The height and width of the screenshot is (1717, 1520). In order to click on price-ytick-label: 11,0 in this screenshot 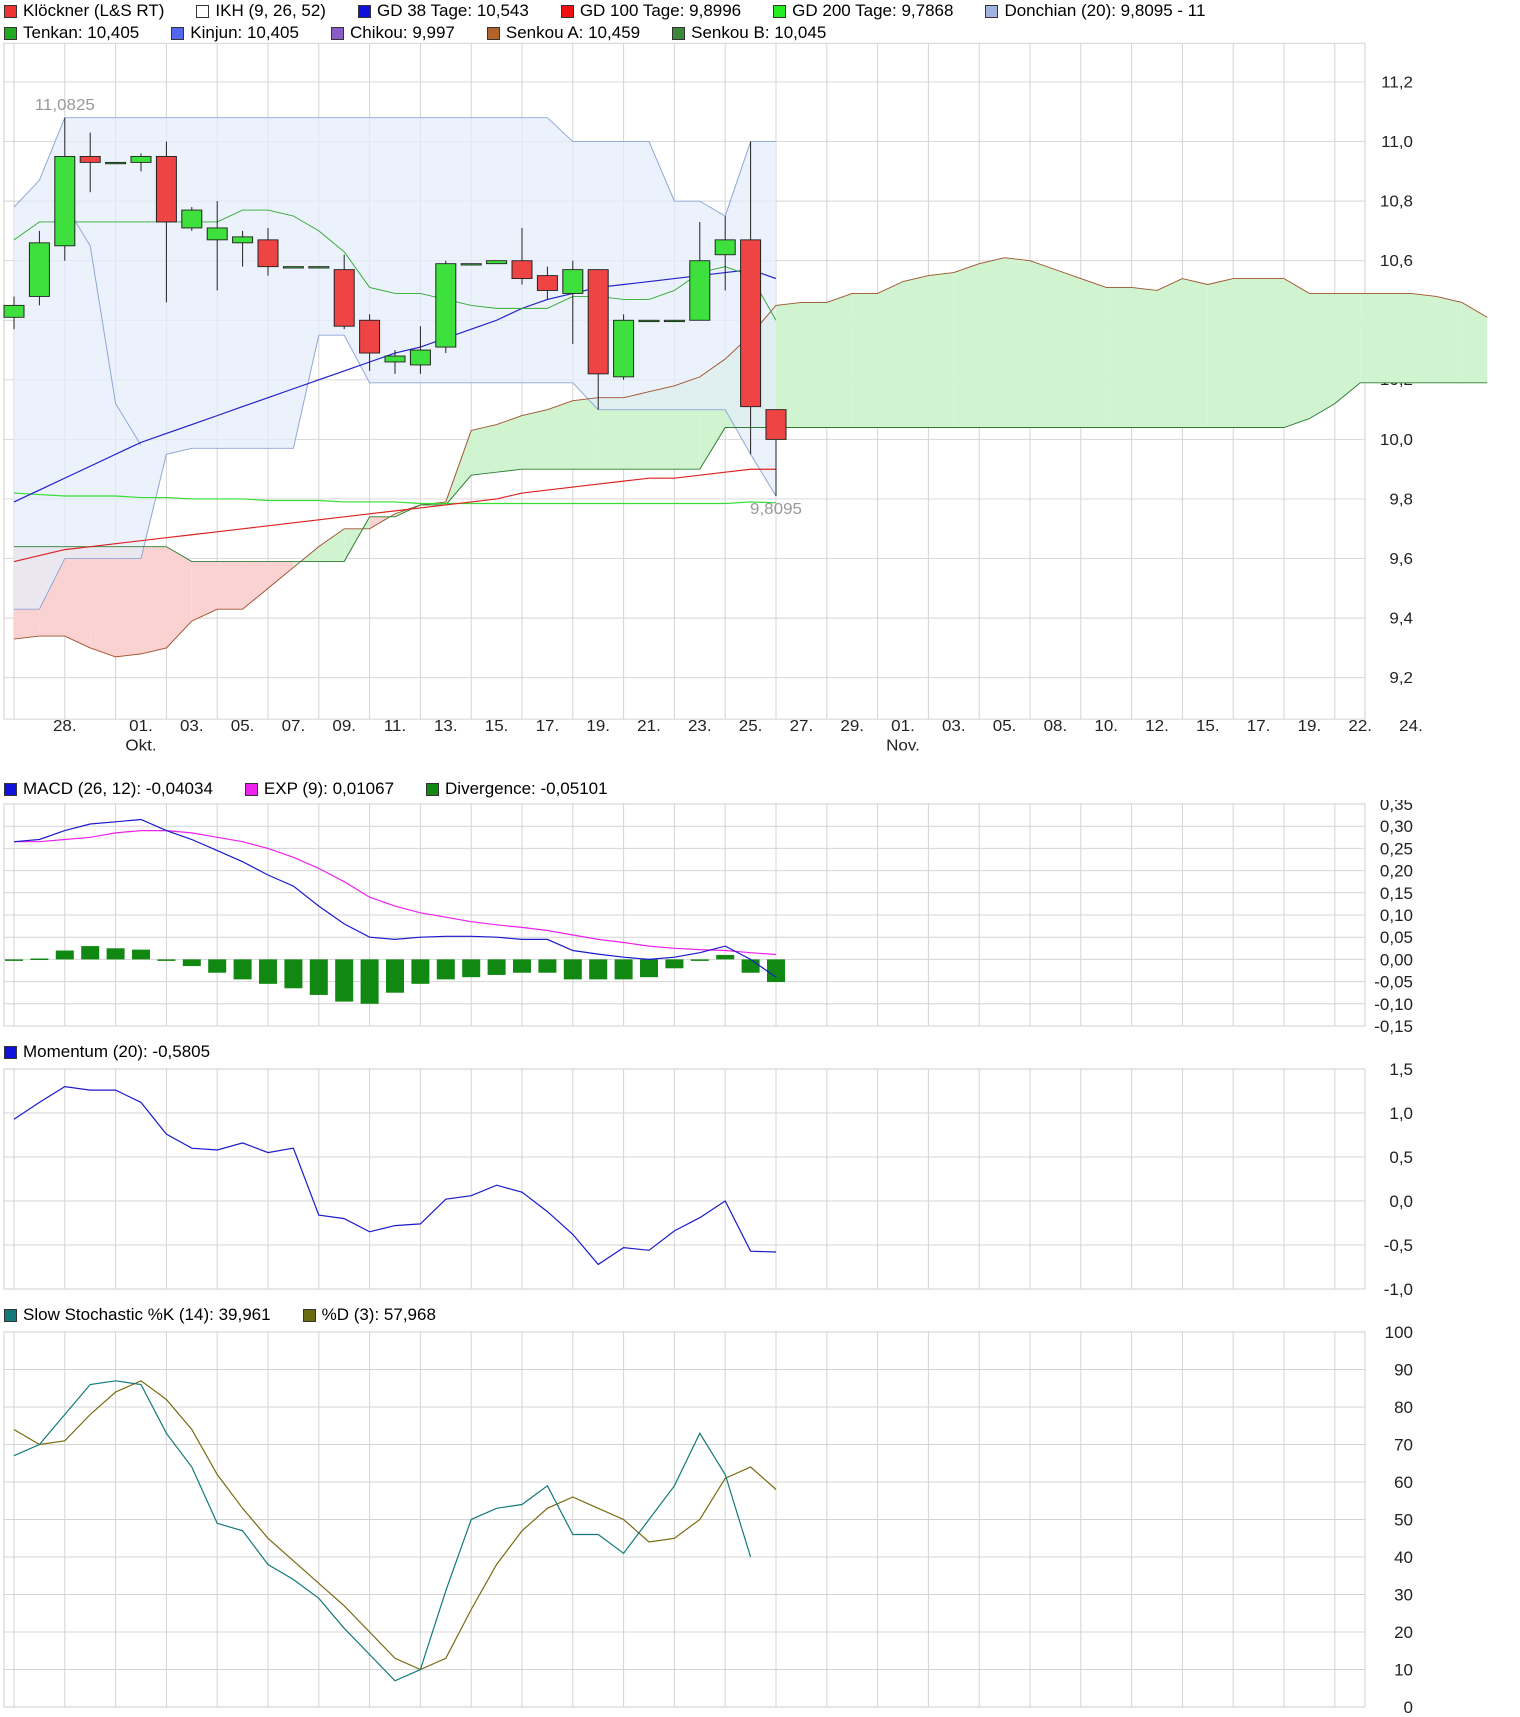, I will do `click(1397, 142)`.